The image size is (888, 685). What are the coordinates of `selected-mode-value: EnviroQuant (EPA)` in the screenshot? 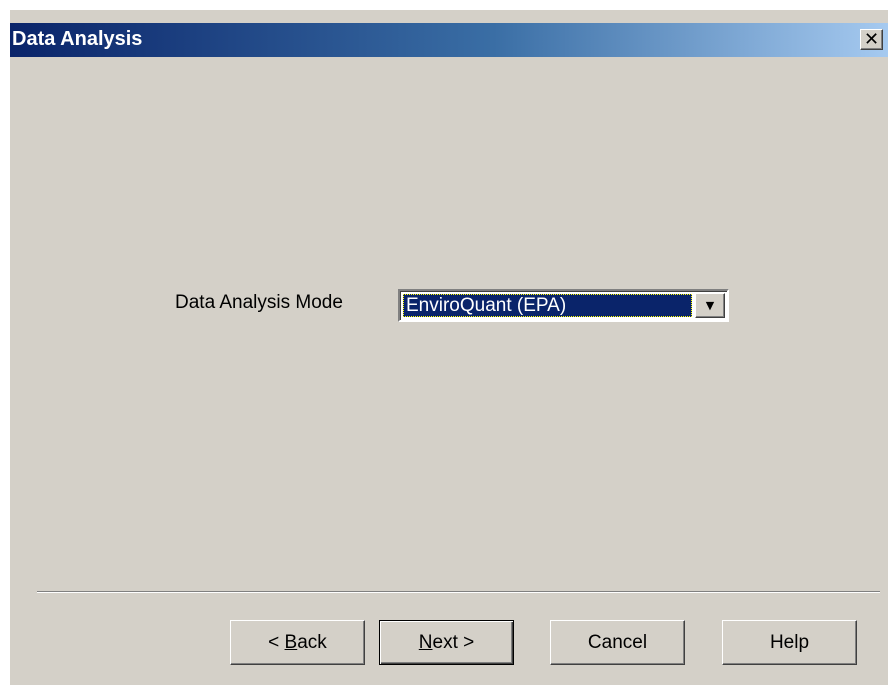 It's located at (547, 305).